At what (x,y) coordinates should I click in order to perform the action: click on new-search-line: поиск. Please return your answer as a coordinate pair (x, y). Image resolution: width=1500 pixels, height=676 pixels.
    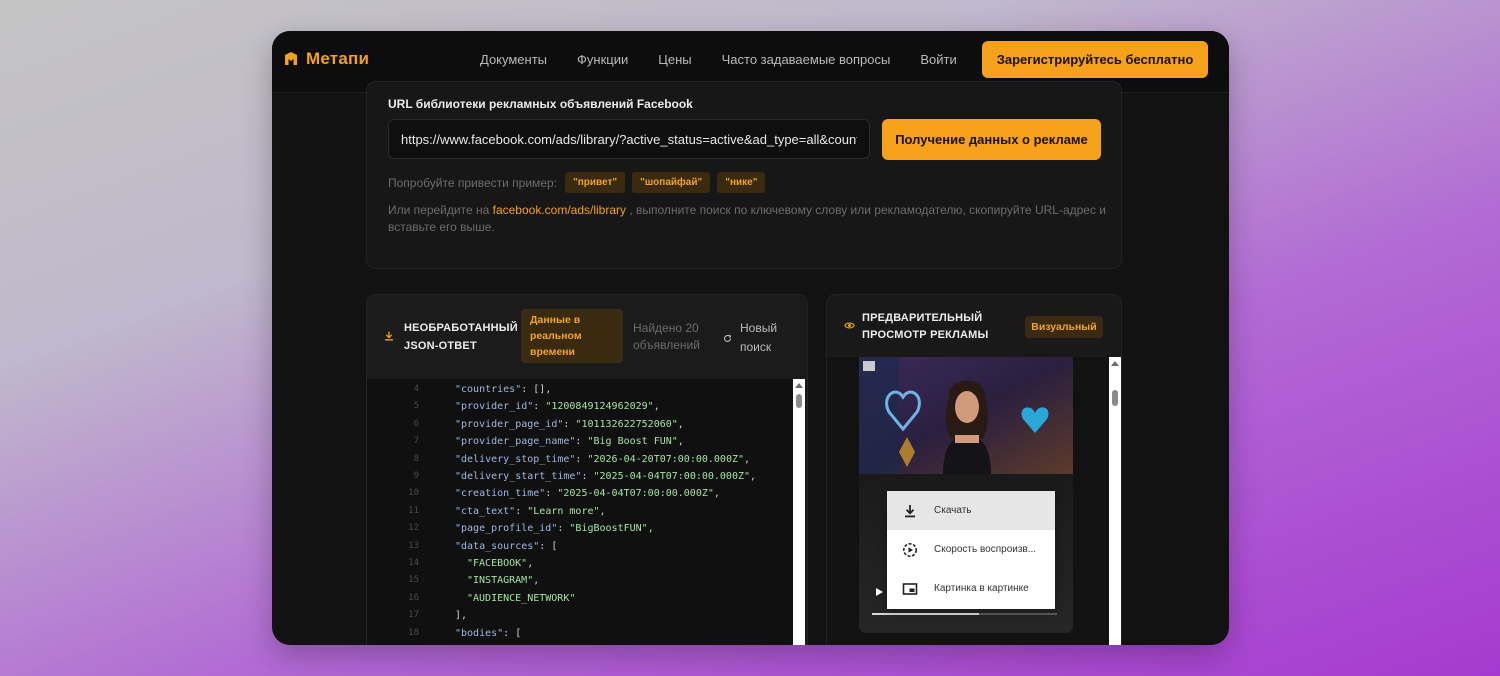
    Looking at the image, I should click on (756, 347).